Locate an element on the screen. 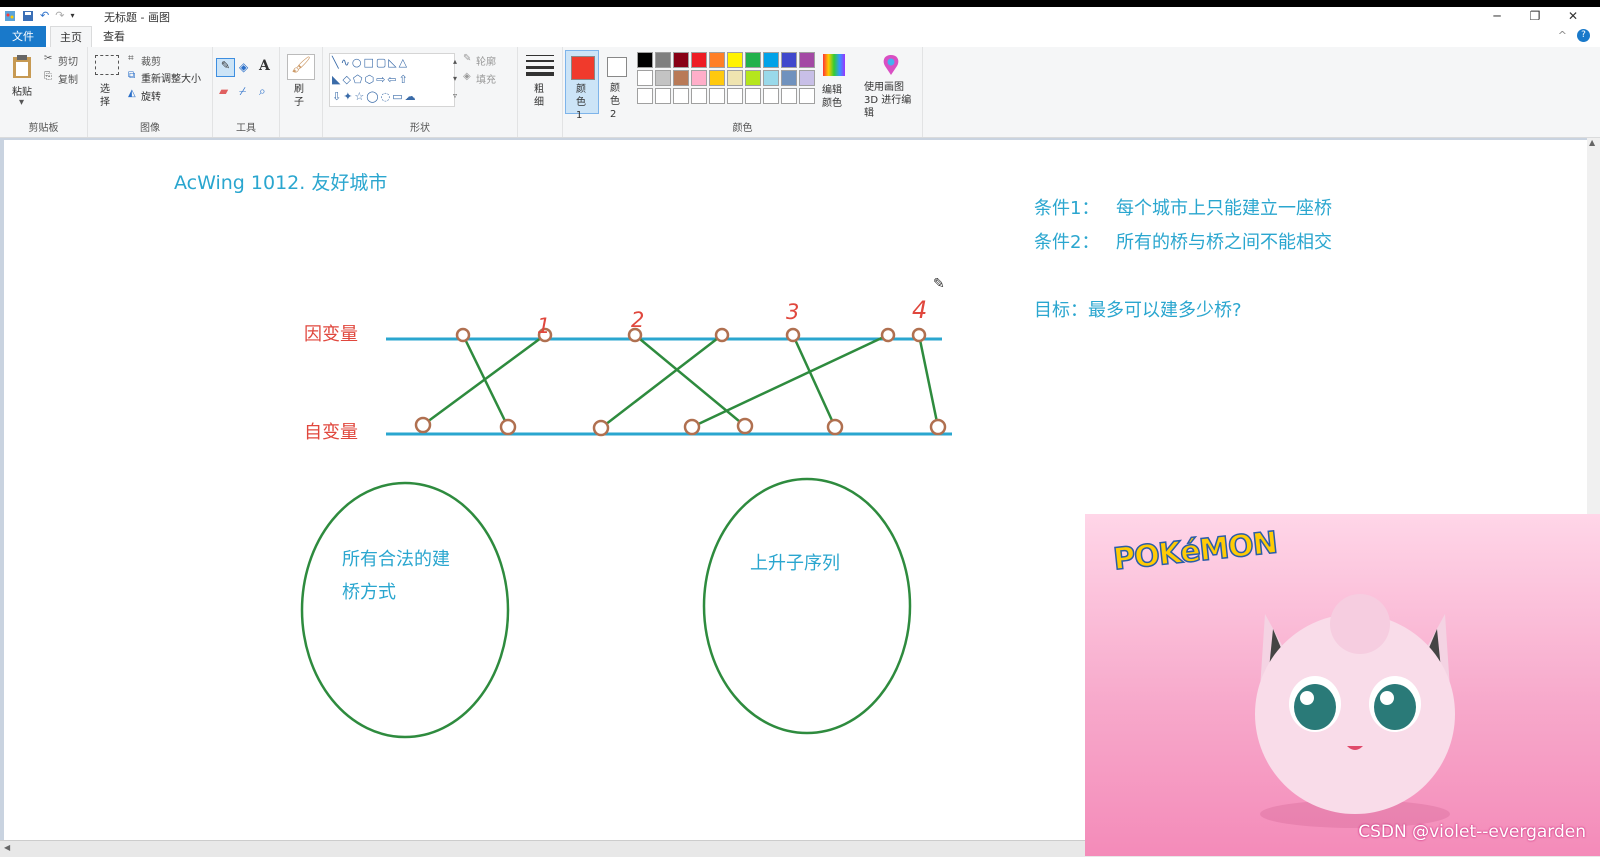  cut-icon: ✂ is located at coordinates (48, 58).